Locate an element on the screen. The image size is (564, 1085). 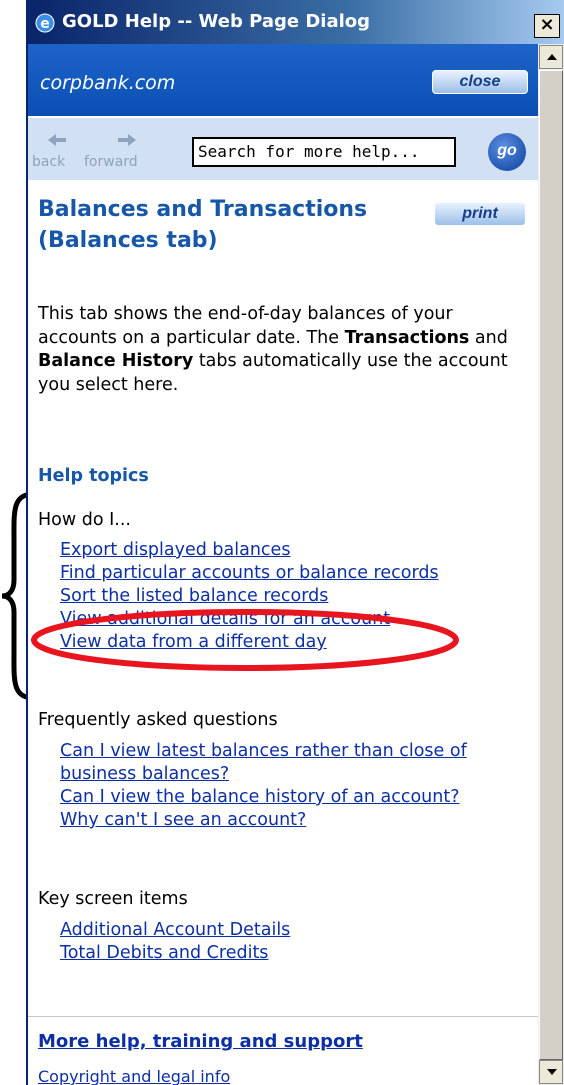
page-title: Balances and Transactions (Balances tab) is located at coordinates (203, 225).